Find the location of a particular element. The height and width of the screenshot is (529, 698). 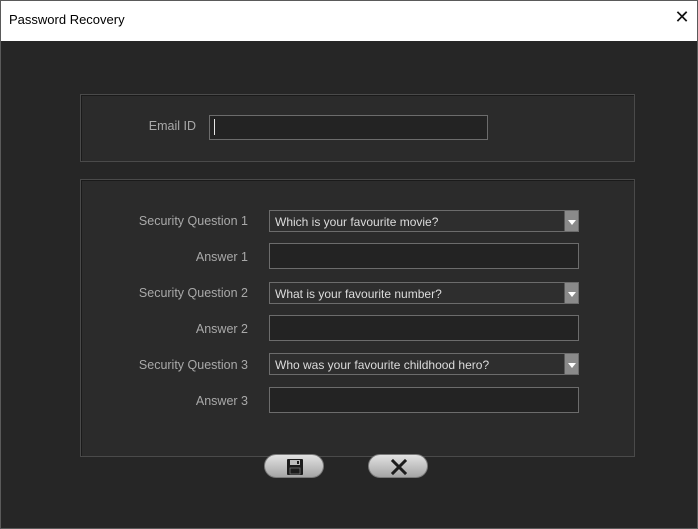

security-question-1-label: Security Question 1 is located at coordinates (193, 221).